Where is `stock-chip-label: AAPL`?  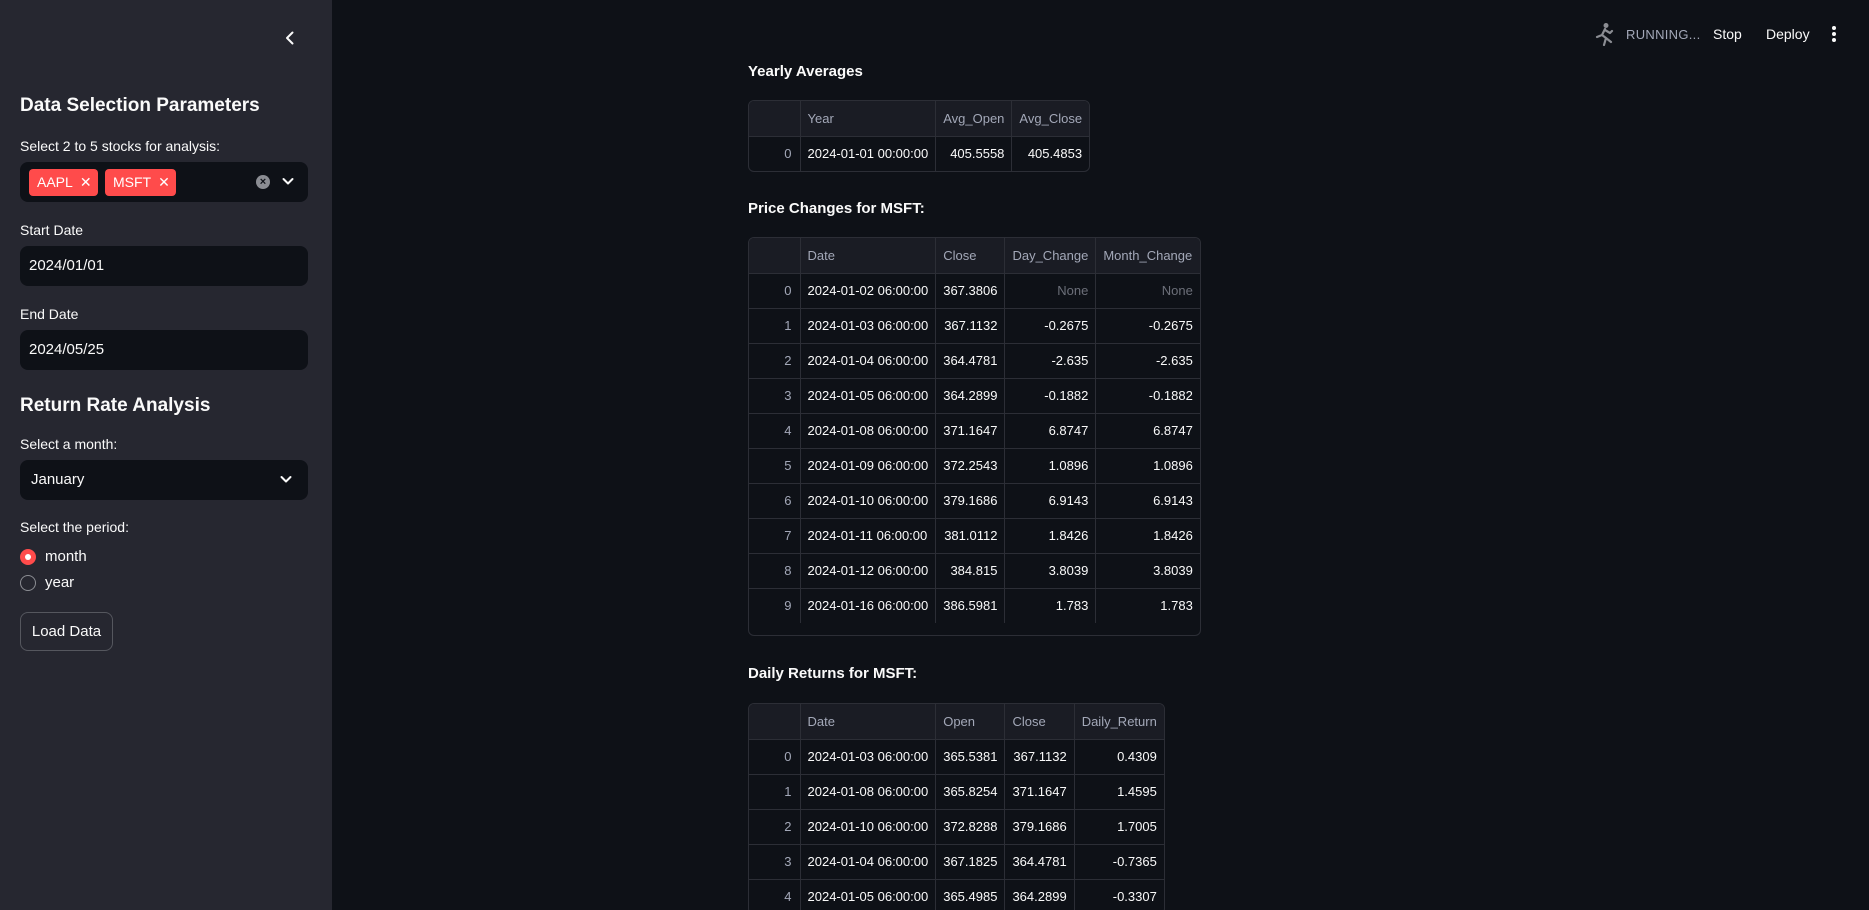 stock-chip-label: AAPL is located at coordinates (55, 182).